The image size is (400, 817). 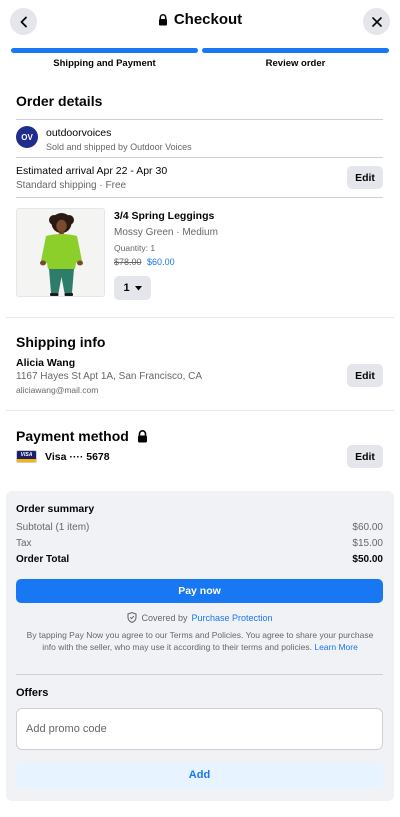 What do you see at coordinates (92, 171) in the screenshot?
I see `estimated-arrival: Estimated arrival Apr 22 - Apr 30` at bounding box center [92, 171].